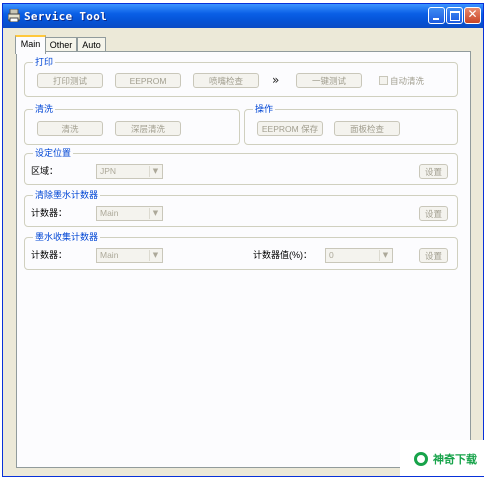  Describe the element at coordinates (241, 208) in the screenshot. I see `clear-ink-counter-group: 清除墨水计数器 计数器： Main ▼ 设置` at that location.